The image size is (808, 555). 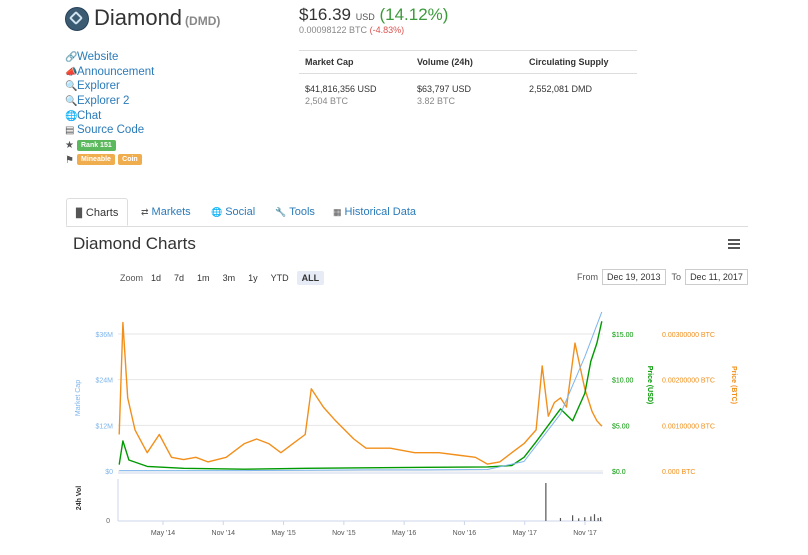 I want to click on y-tick-price-usd: $0.0, so click(x=619, y=472).